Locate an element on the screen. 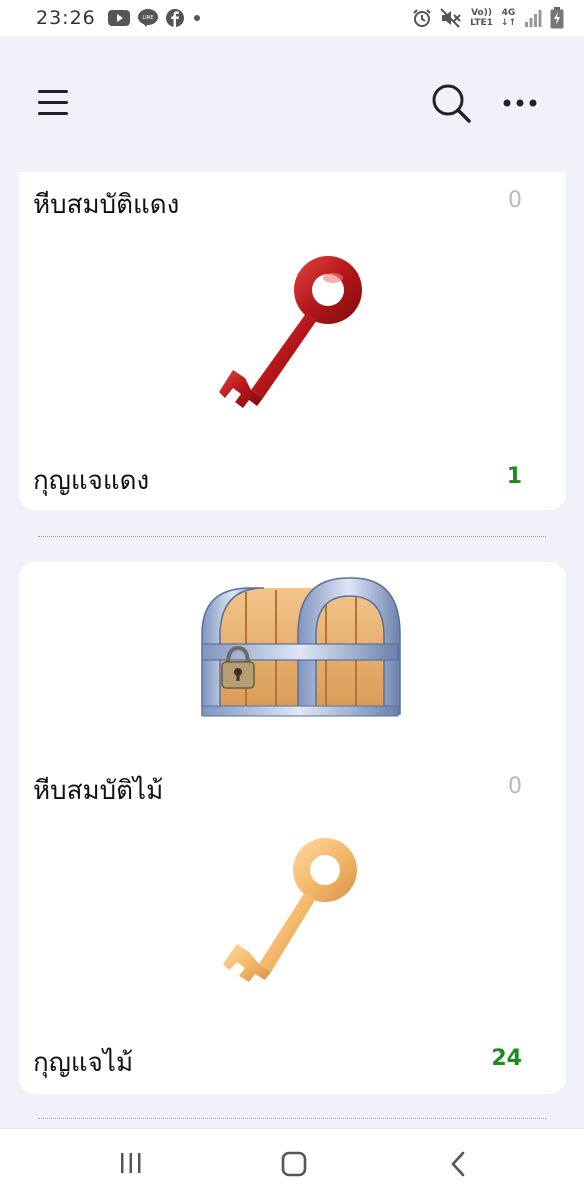 The image size is (584, 1200). recent-apps-icon is located at coordinates (131, 1163).